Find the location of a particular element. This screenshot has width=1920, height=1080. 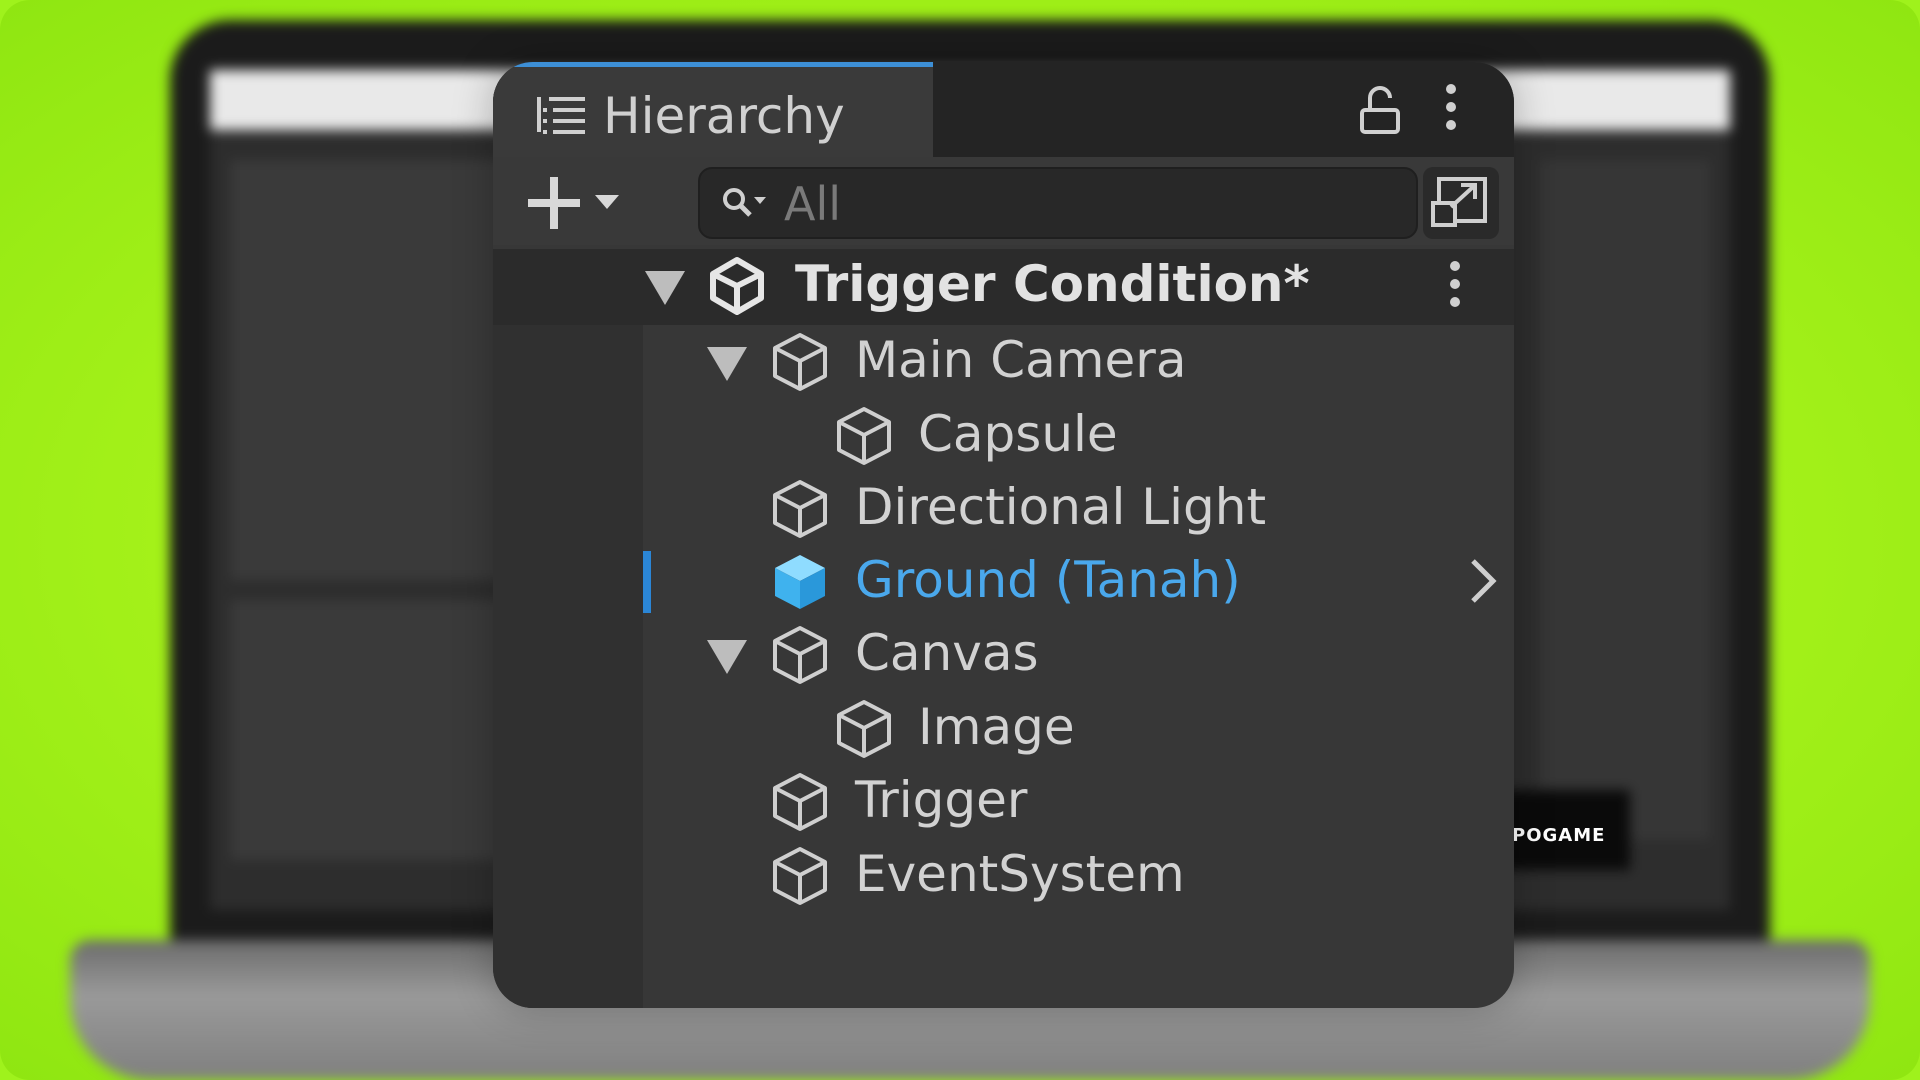

tab-hierarchy: Hierarchy is located at coordinates (713, 109).